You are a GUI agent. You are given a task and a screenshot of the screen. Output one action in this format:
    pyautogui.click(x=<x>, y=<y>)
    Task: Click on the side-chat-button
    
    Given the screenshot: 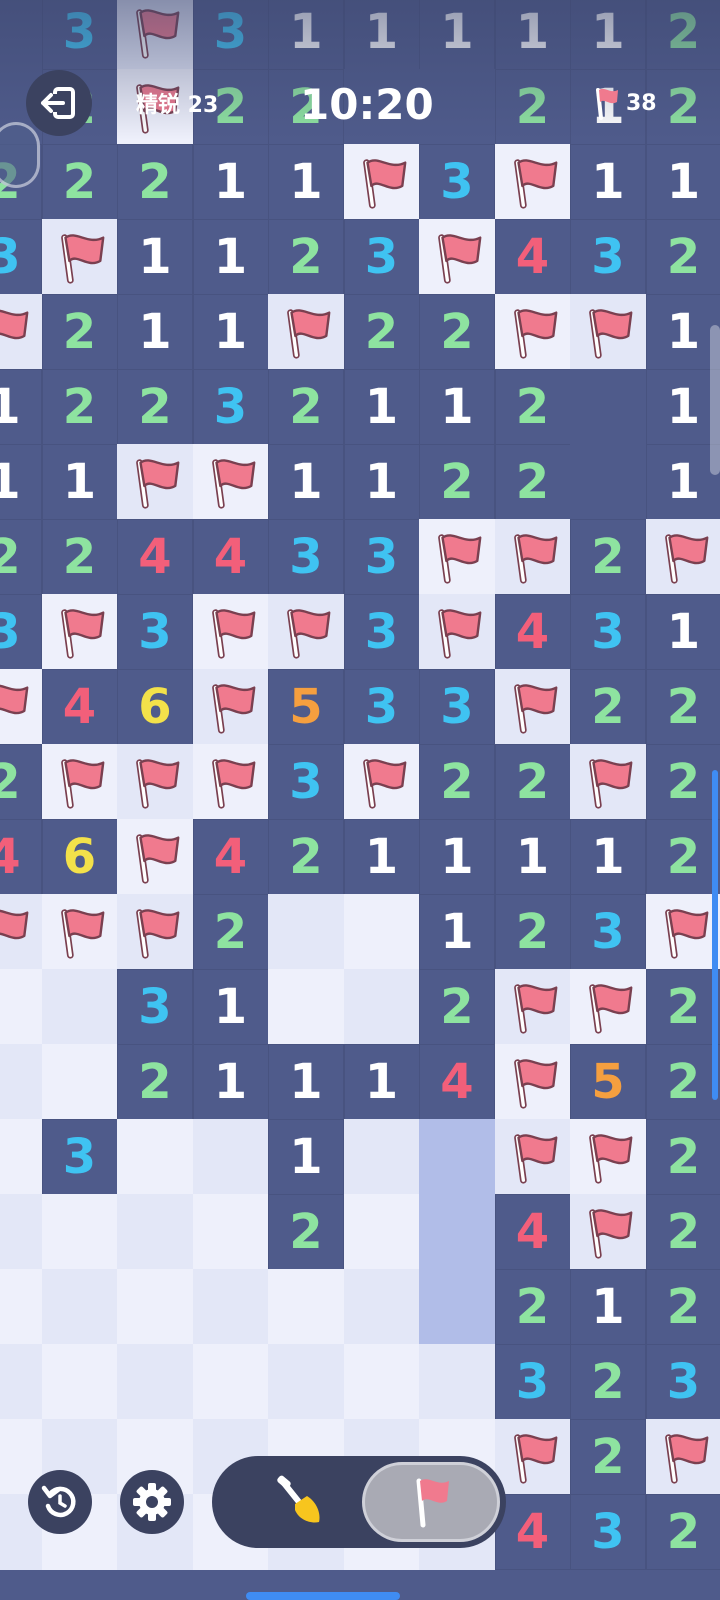 What is the action you would take?
    pyautogui.click(x=20, y=155)
    